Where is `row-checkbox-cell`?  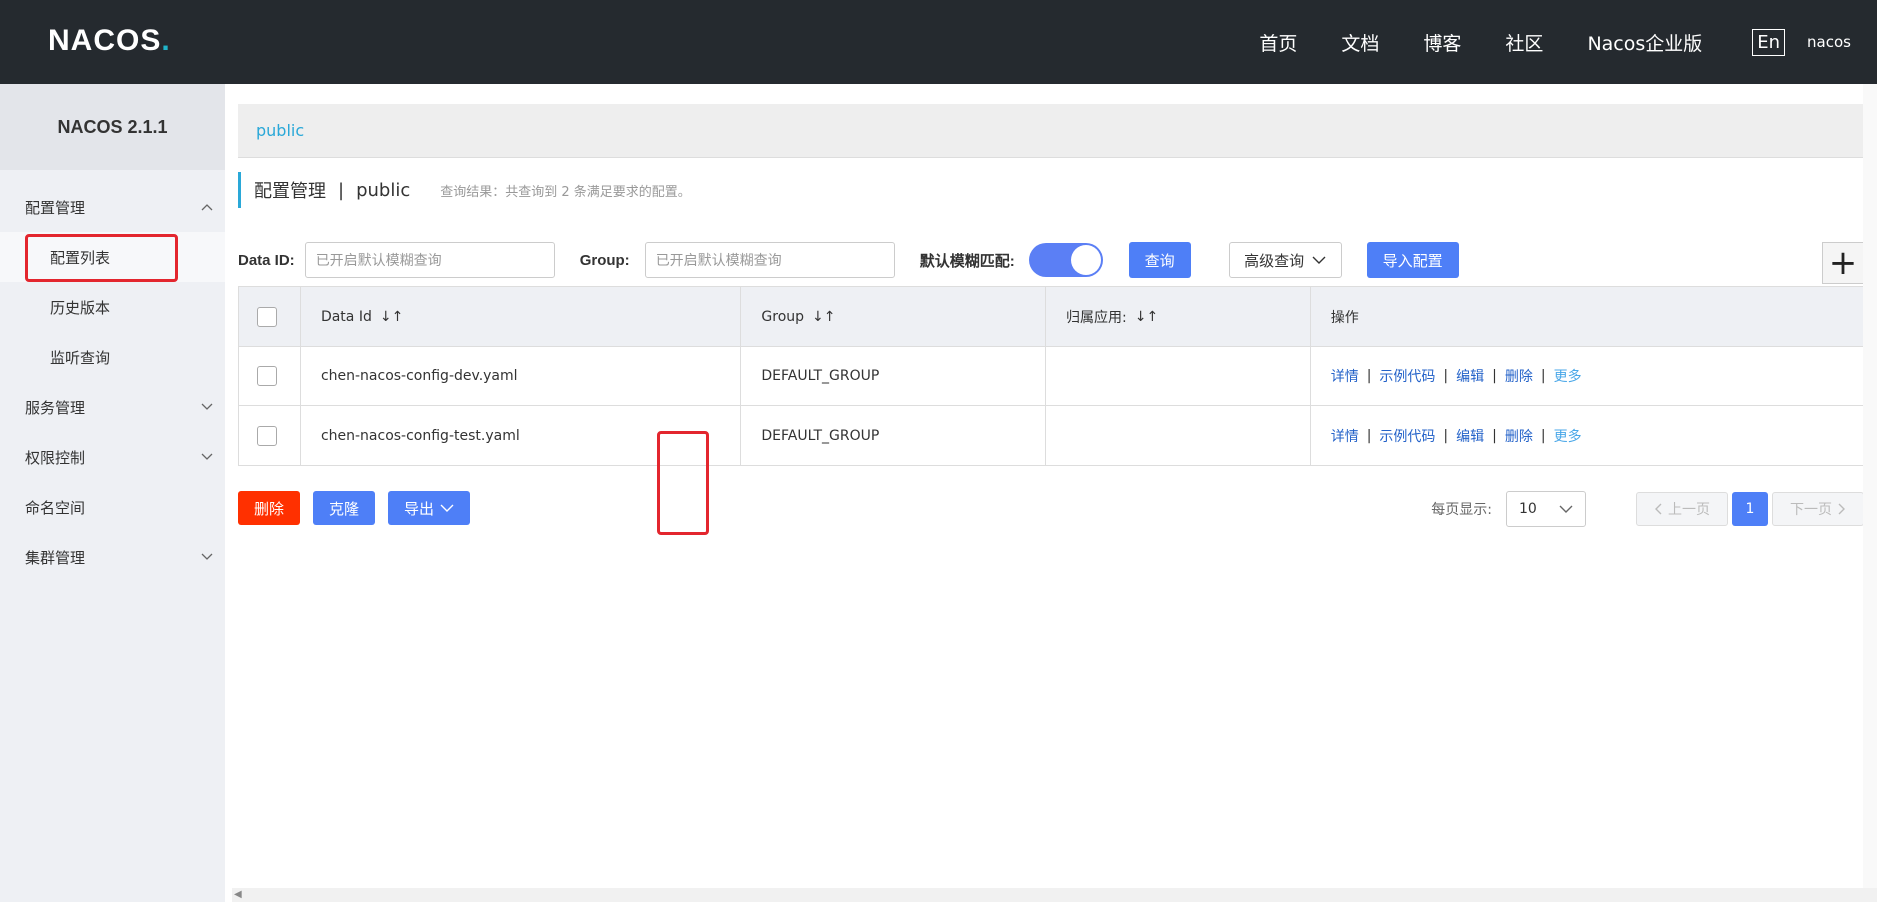
row-checkbox-cell is located at coordinates (270, 376).